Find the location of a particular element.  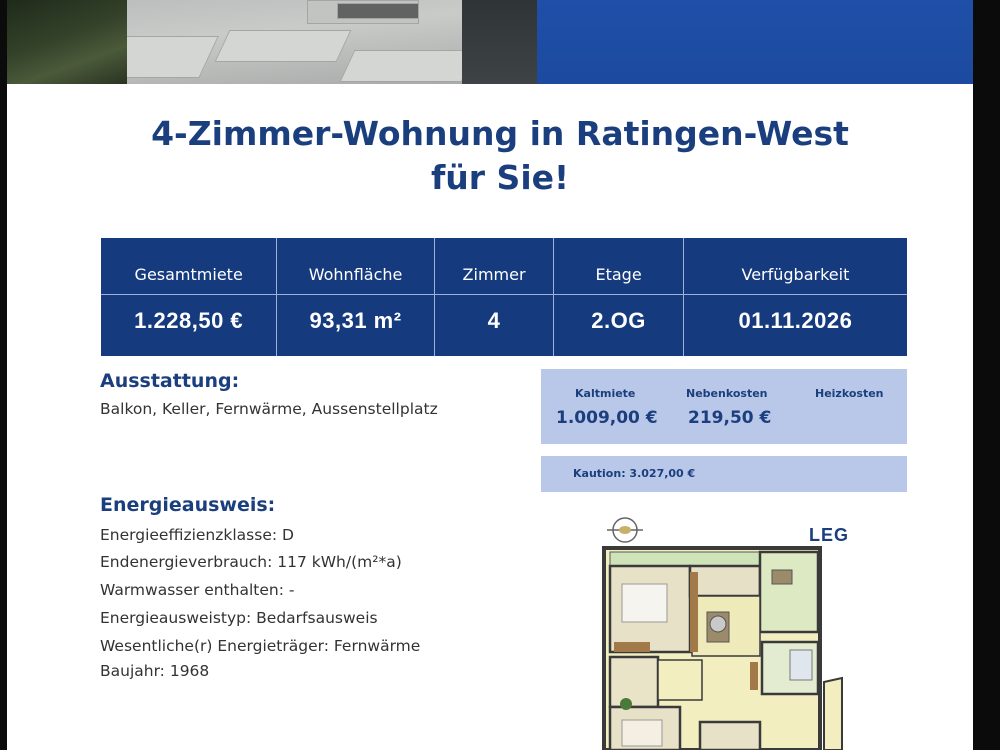

fact-label: Verfügbarkeit is located at coordinates (795, 274).